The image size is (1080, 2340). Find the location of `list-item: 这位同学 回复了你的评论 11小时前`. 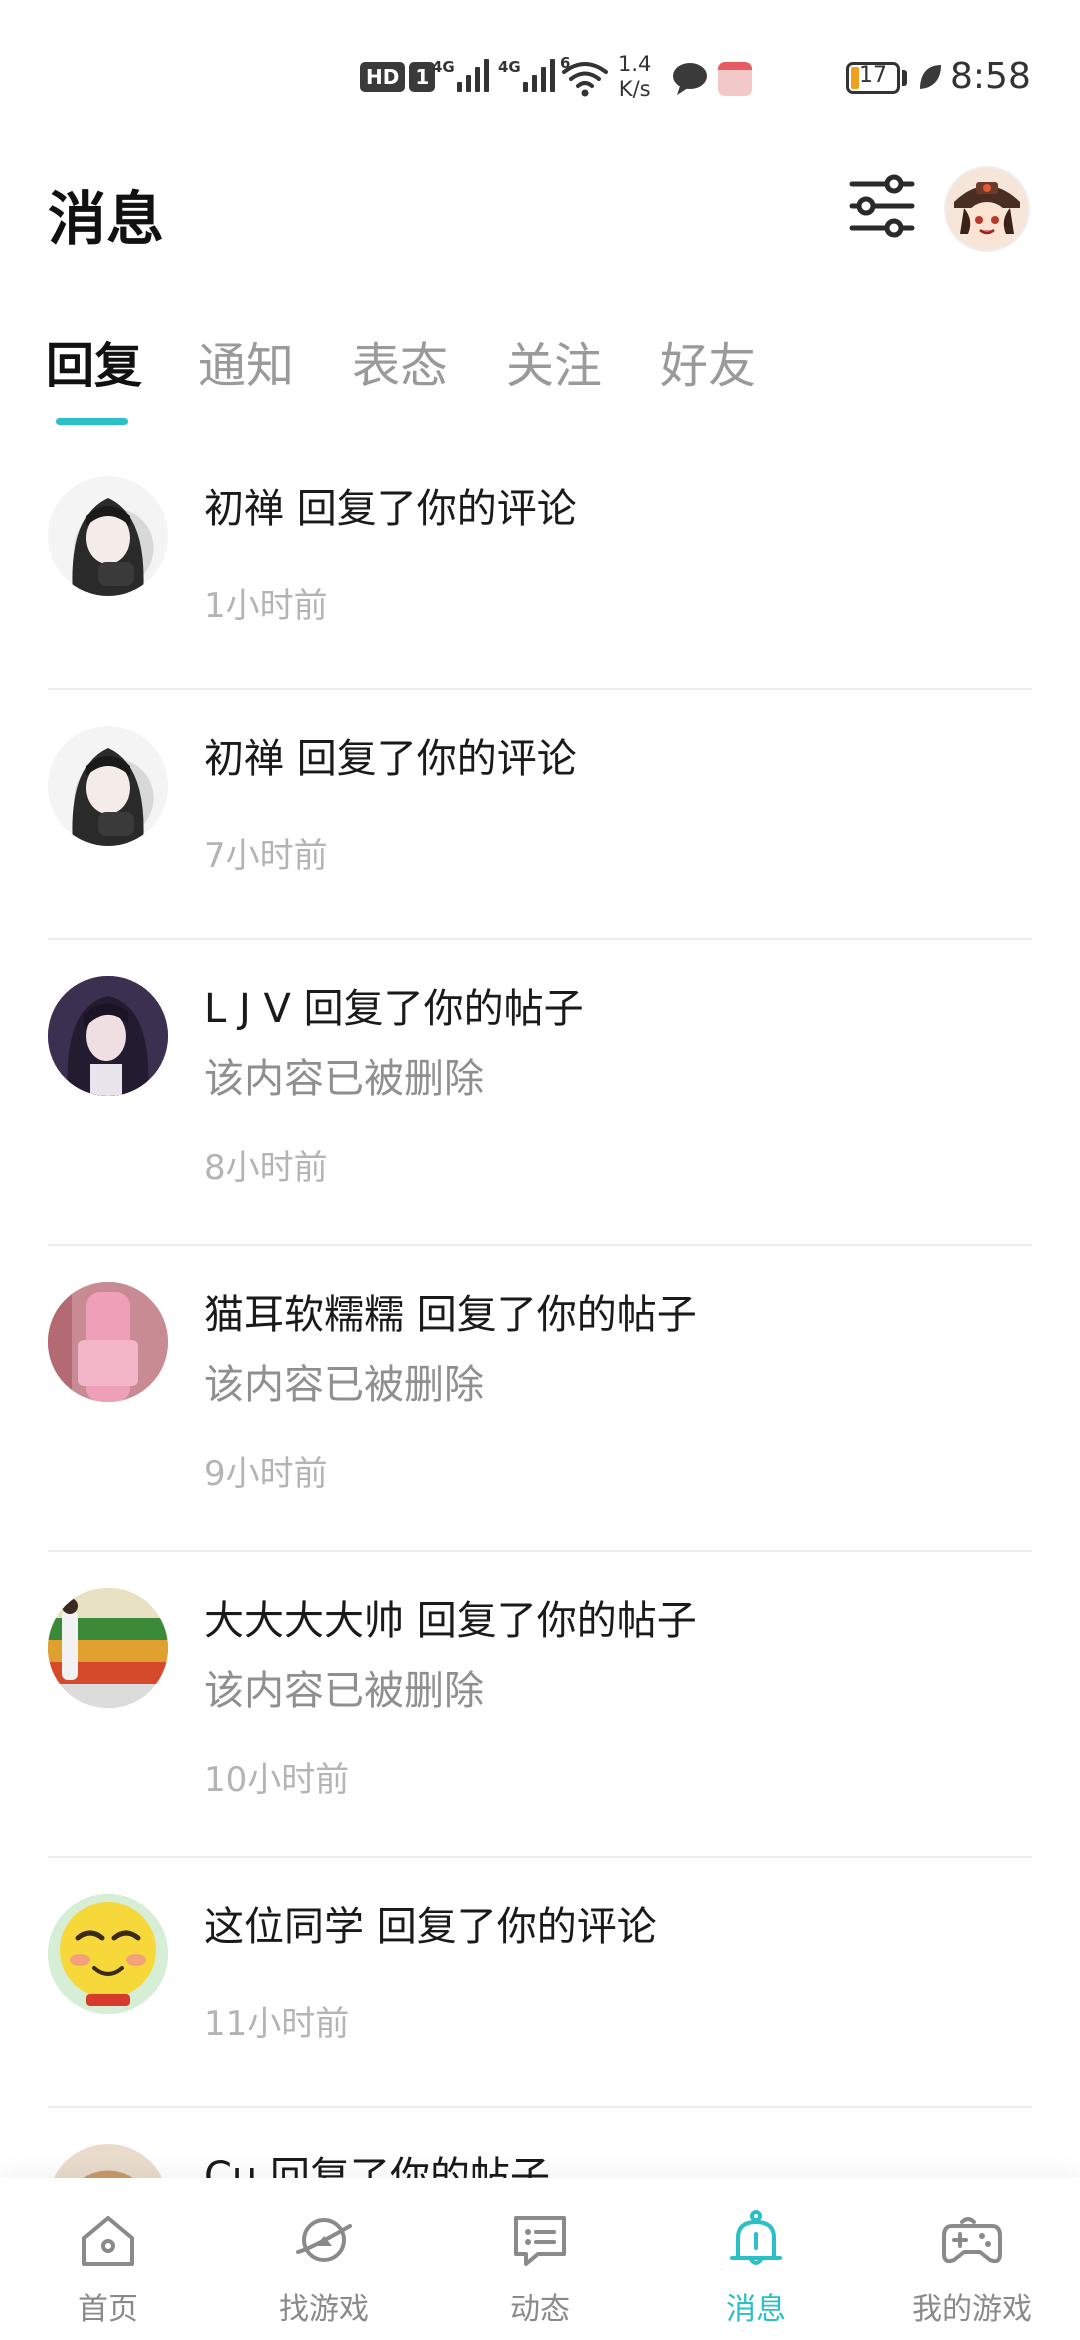

list-item: 这位同学 回复了你的评论 11小时前 is located at coordinates (540, 1983).